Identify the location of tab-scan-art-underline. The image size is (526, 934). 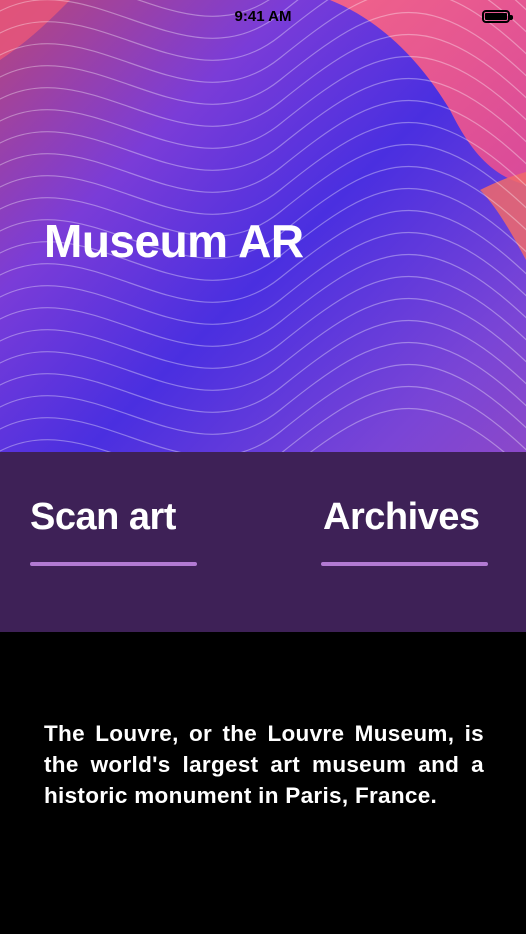
(113, 564).